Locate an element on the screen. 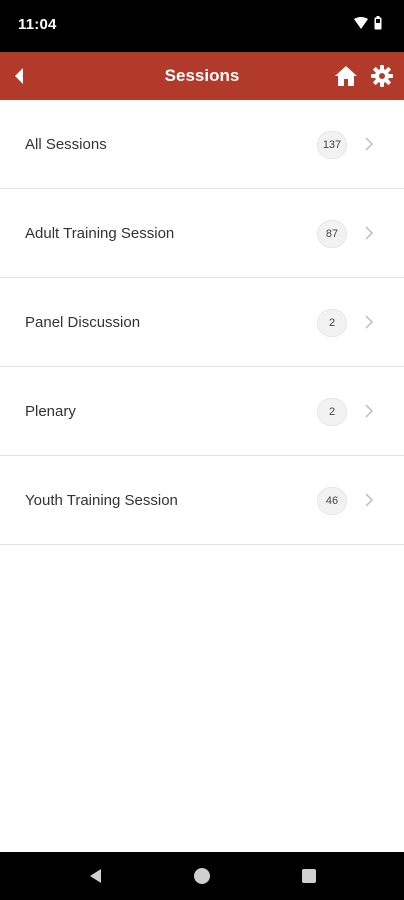  list-item-label: Panel Discussion is located at coordinates (83, 322).